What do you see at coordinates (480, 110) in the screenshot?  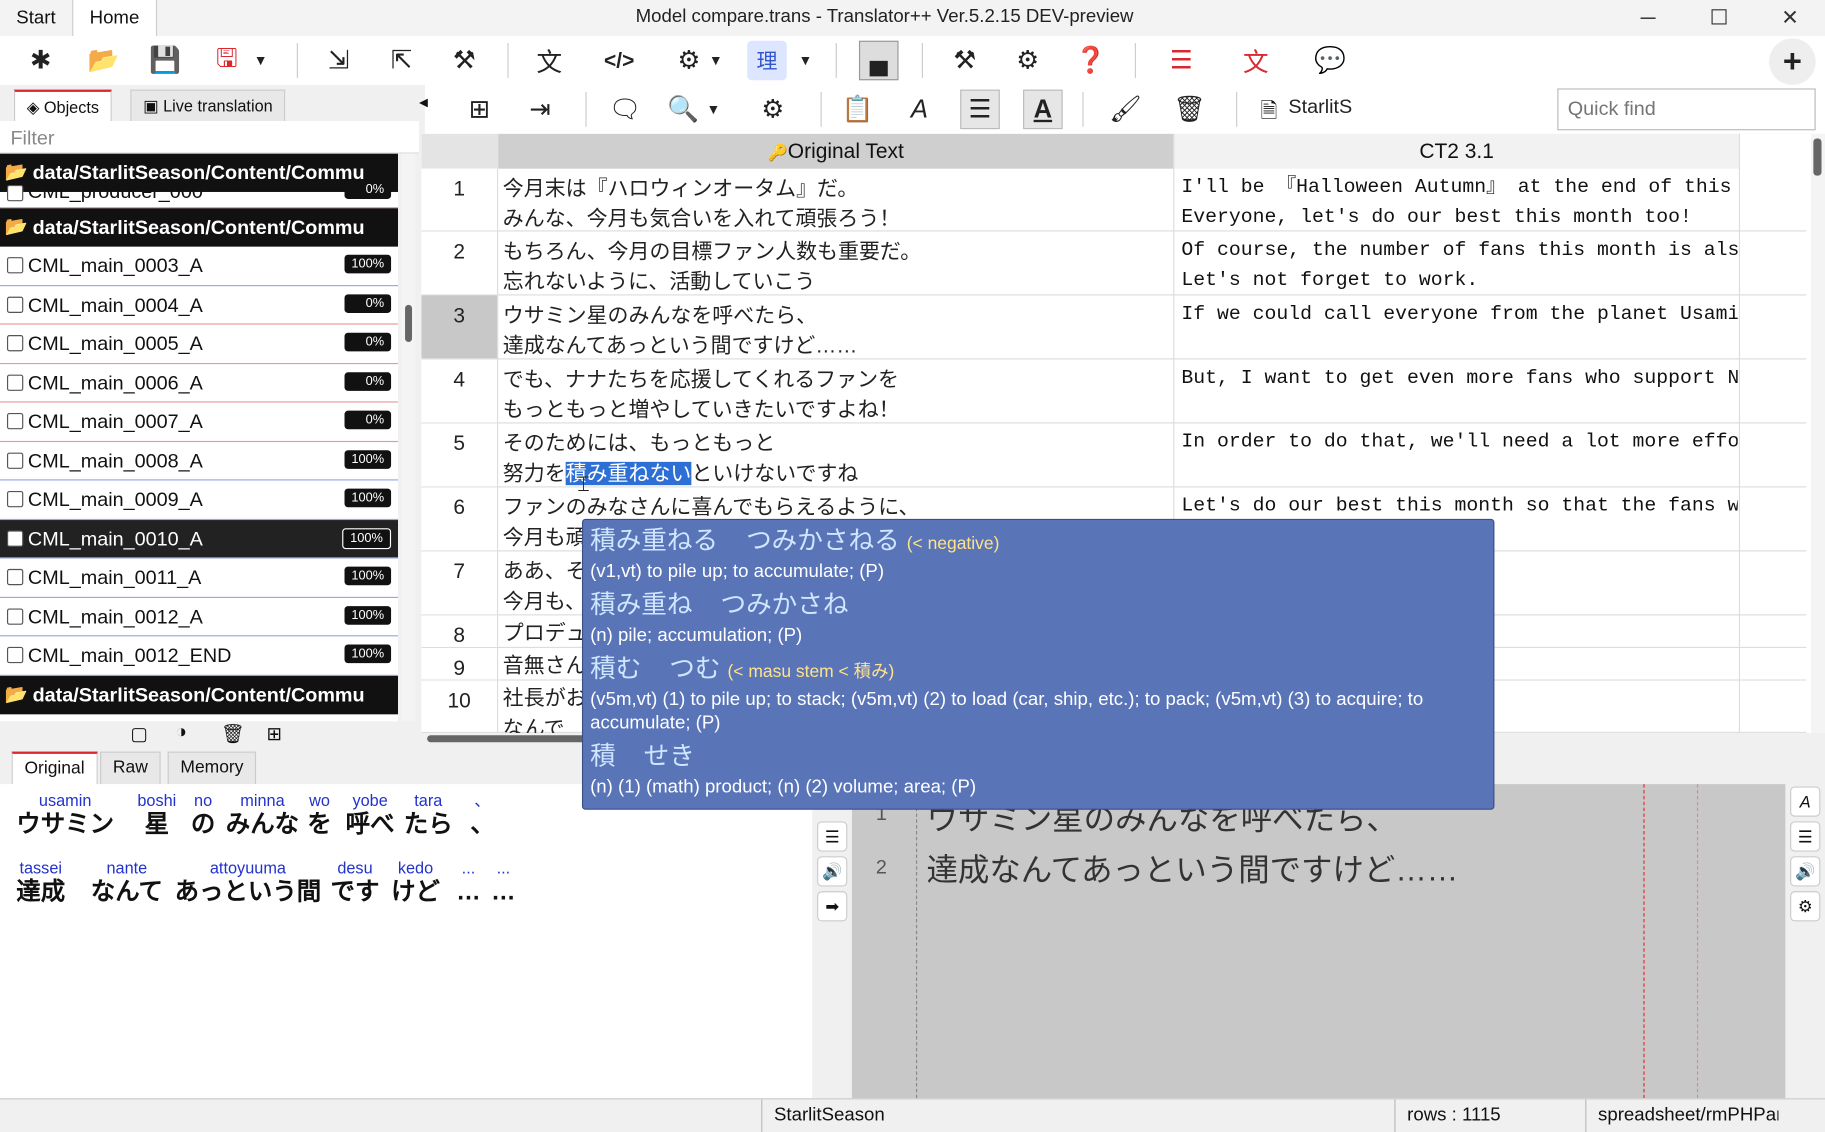 I see `insert-row-icon: ⊞` at bounding box center [480, 110].